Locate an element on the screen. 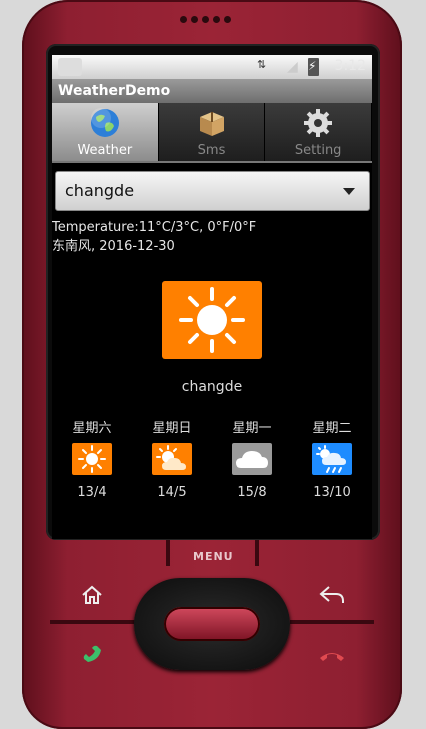 Image resolution: width=426 pixels, height=729 pixels. box-icon is located at coordinates (212, 125).